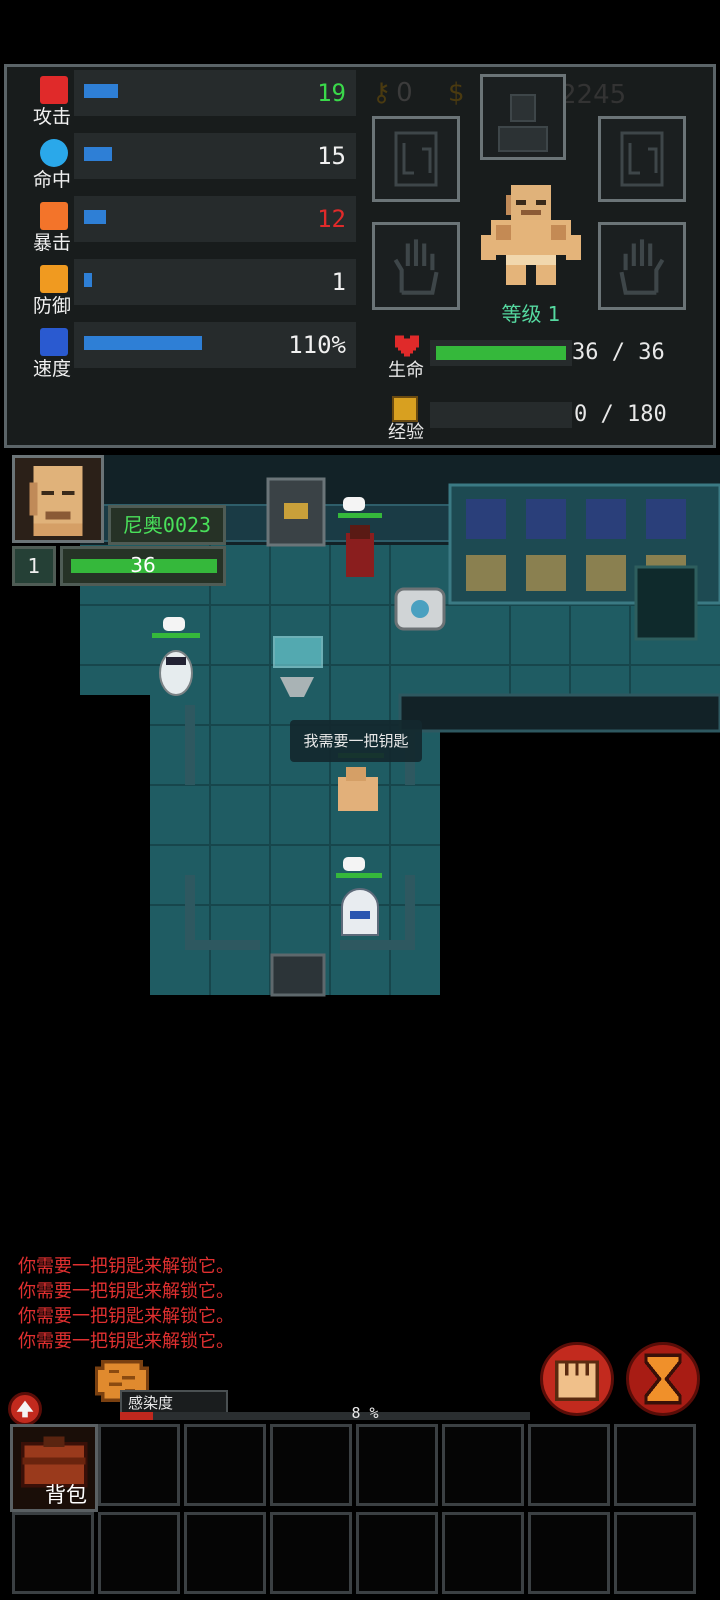 This screenshot has height=1600, width=720. I want to click on money-value: 2245, so click(593, 95).